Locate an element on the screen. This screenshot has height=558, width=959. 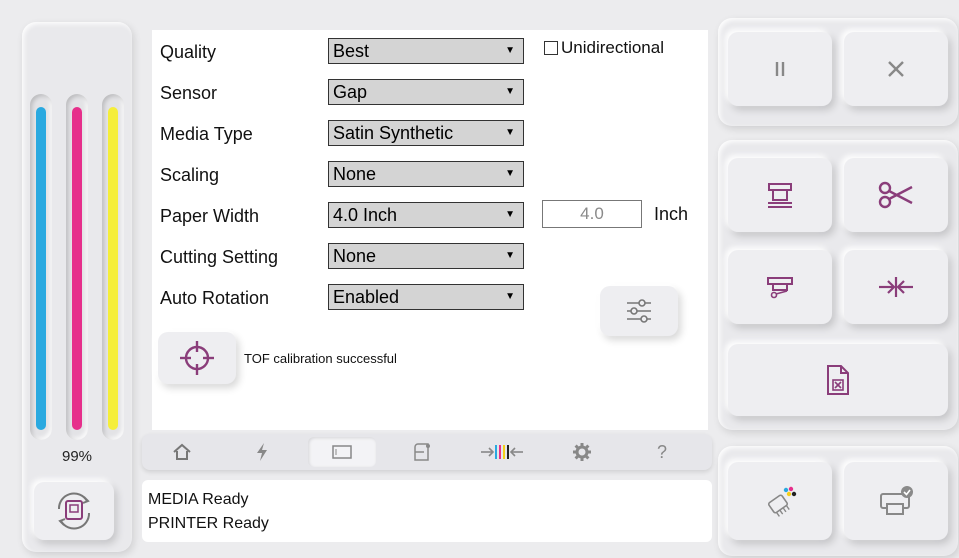
pause-icon is located at coordinates (780, 69).